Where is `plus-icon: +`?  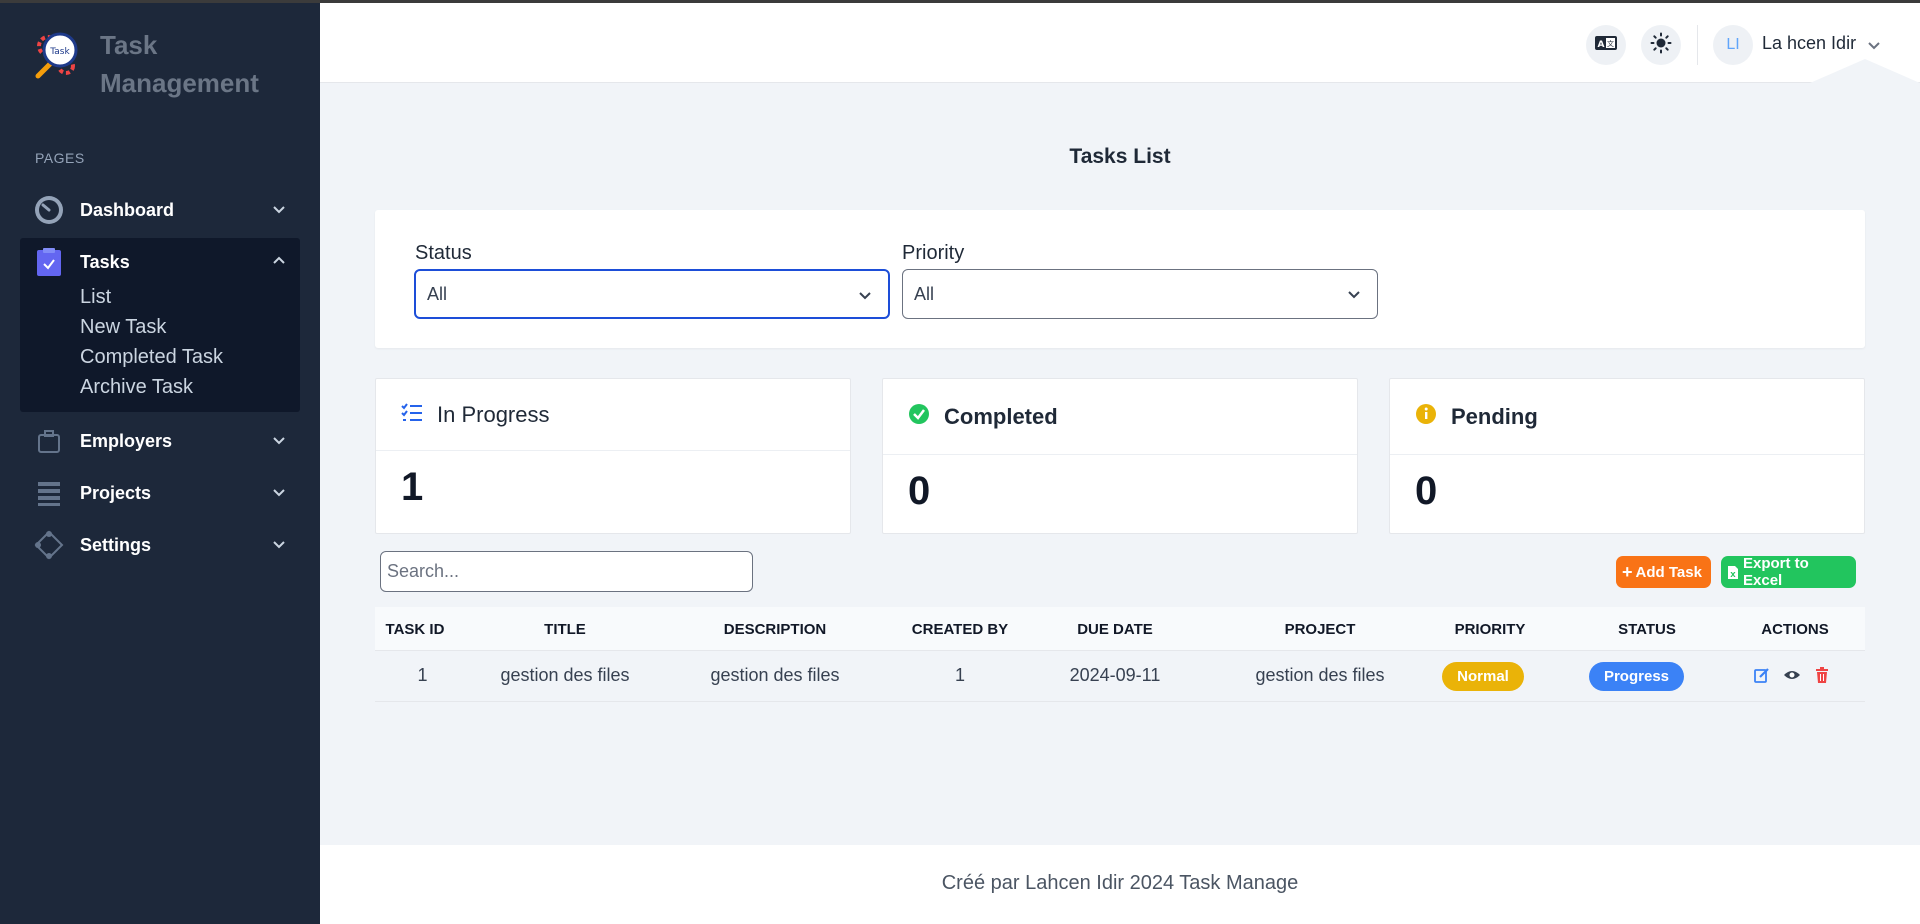 plus-icon: + is located at coordinates (1627, 572).